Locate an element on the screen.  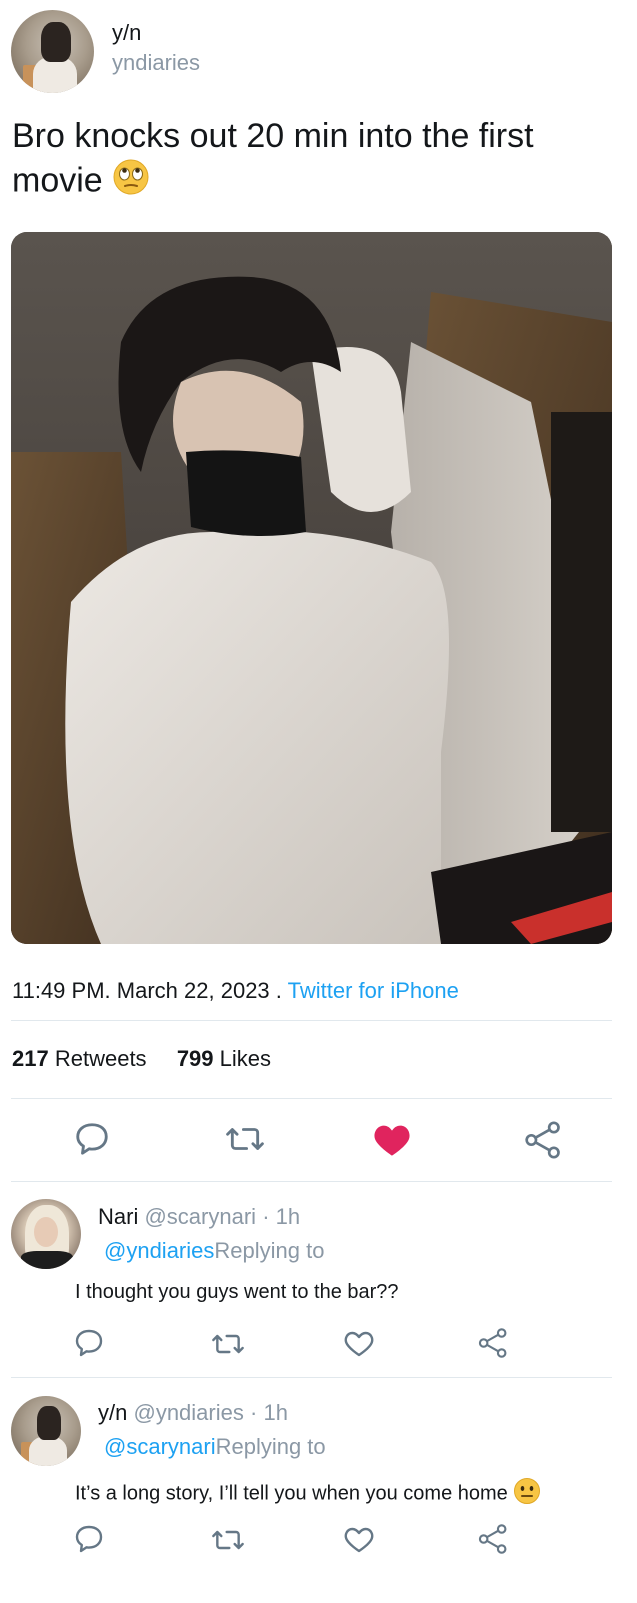
replying-to: @scarynariReplying to is located at coordinates (215, 1446).